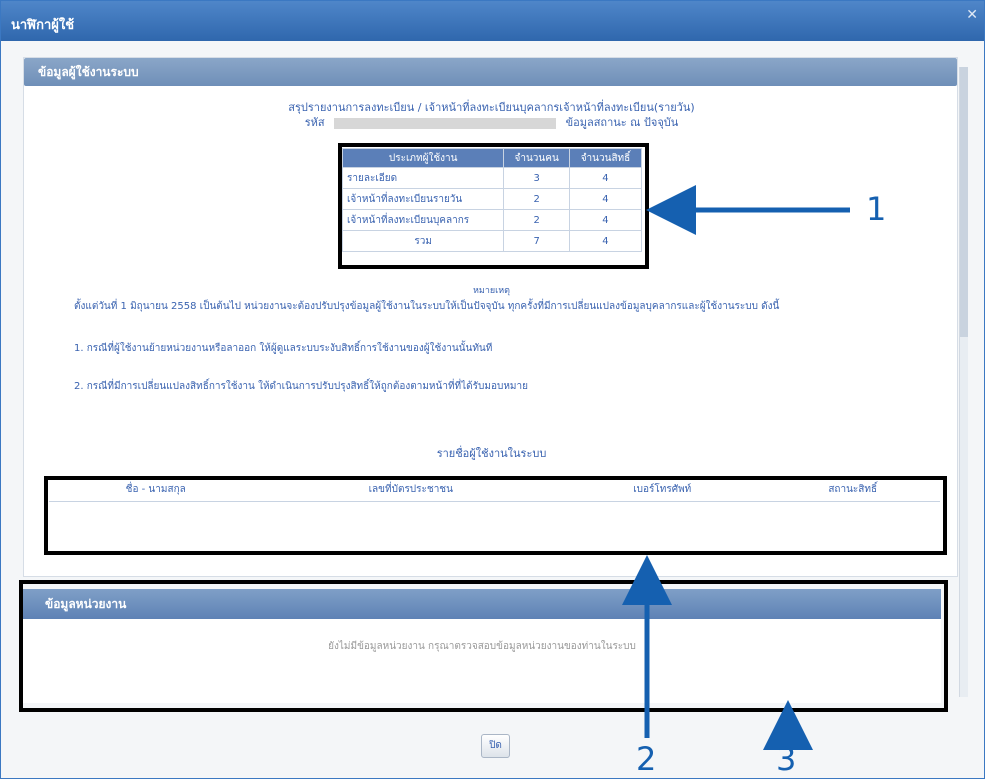  I want to click on user-list-caption: รายชื่อผู้ใช้งานในระบบ, so click(491, 453).